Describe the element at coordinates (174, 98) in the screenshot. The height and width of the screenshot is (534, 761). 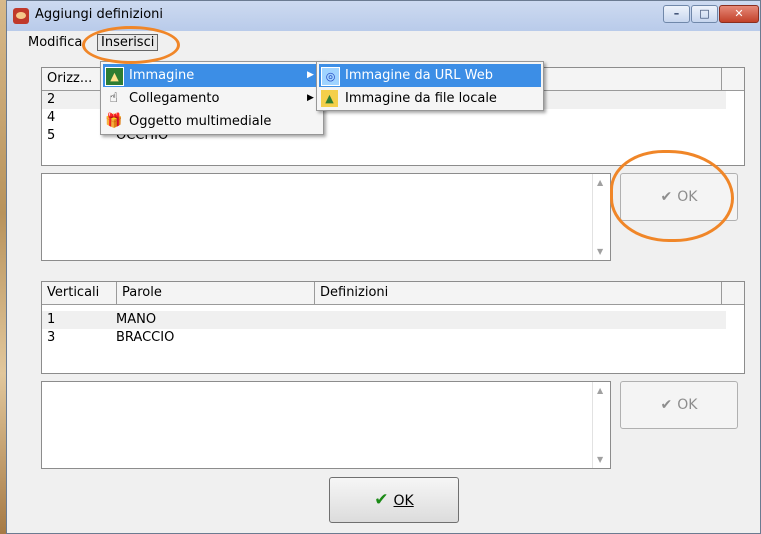
I see `menu-item-label: Collegamento` at that location.